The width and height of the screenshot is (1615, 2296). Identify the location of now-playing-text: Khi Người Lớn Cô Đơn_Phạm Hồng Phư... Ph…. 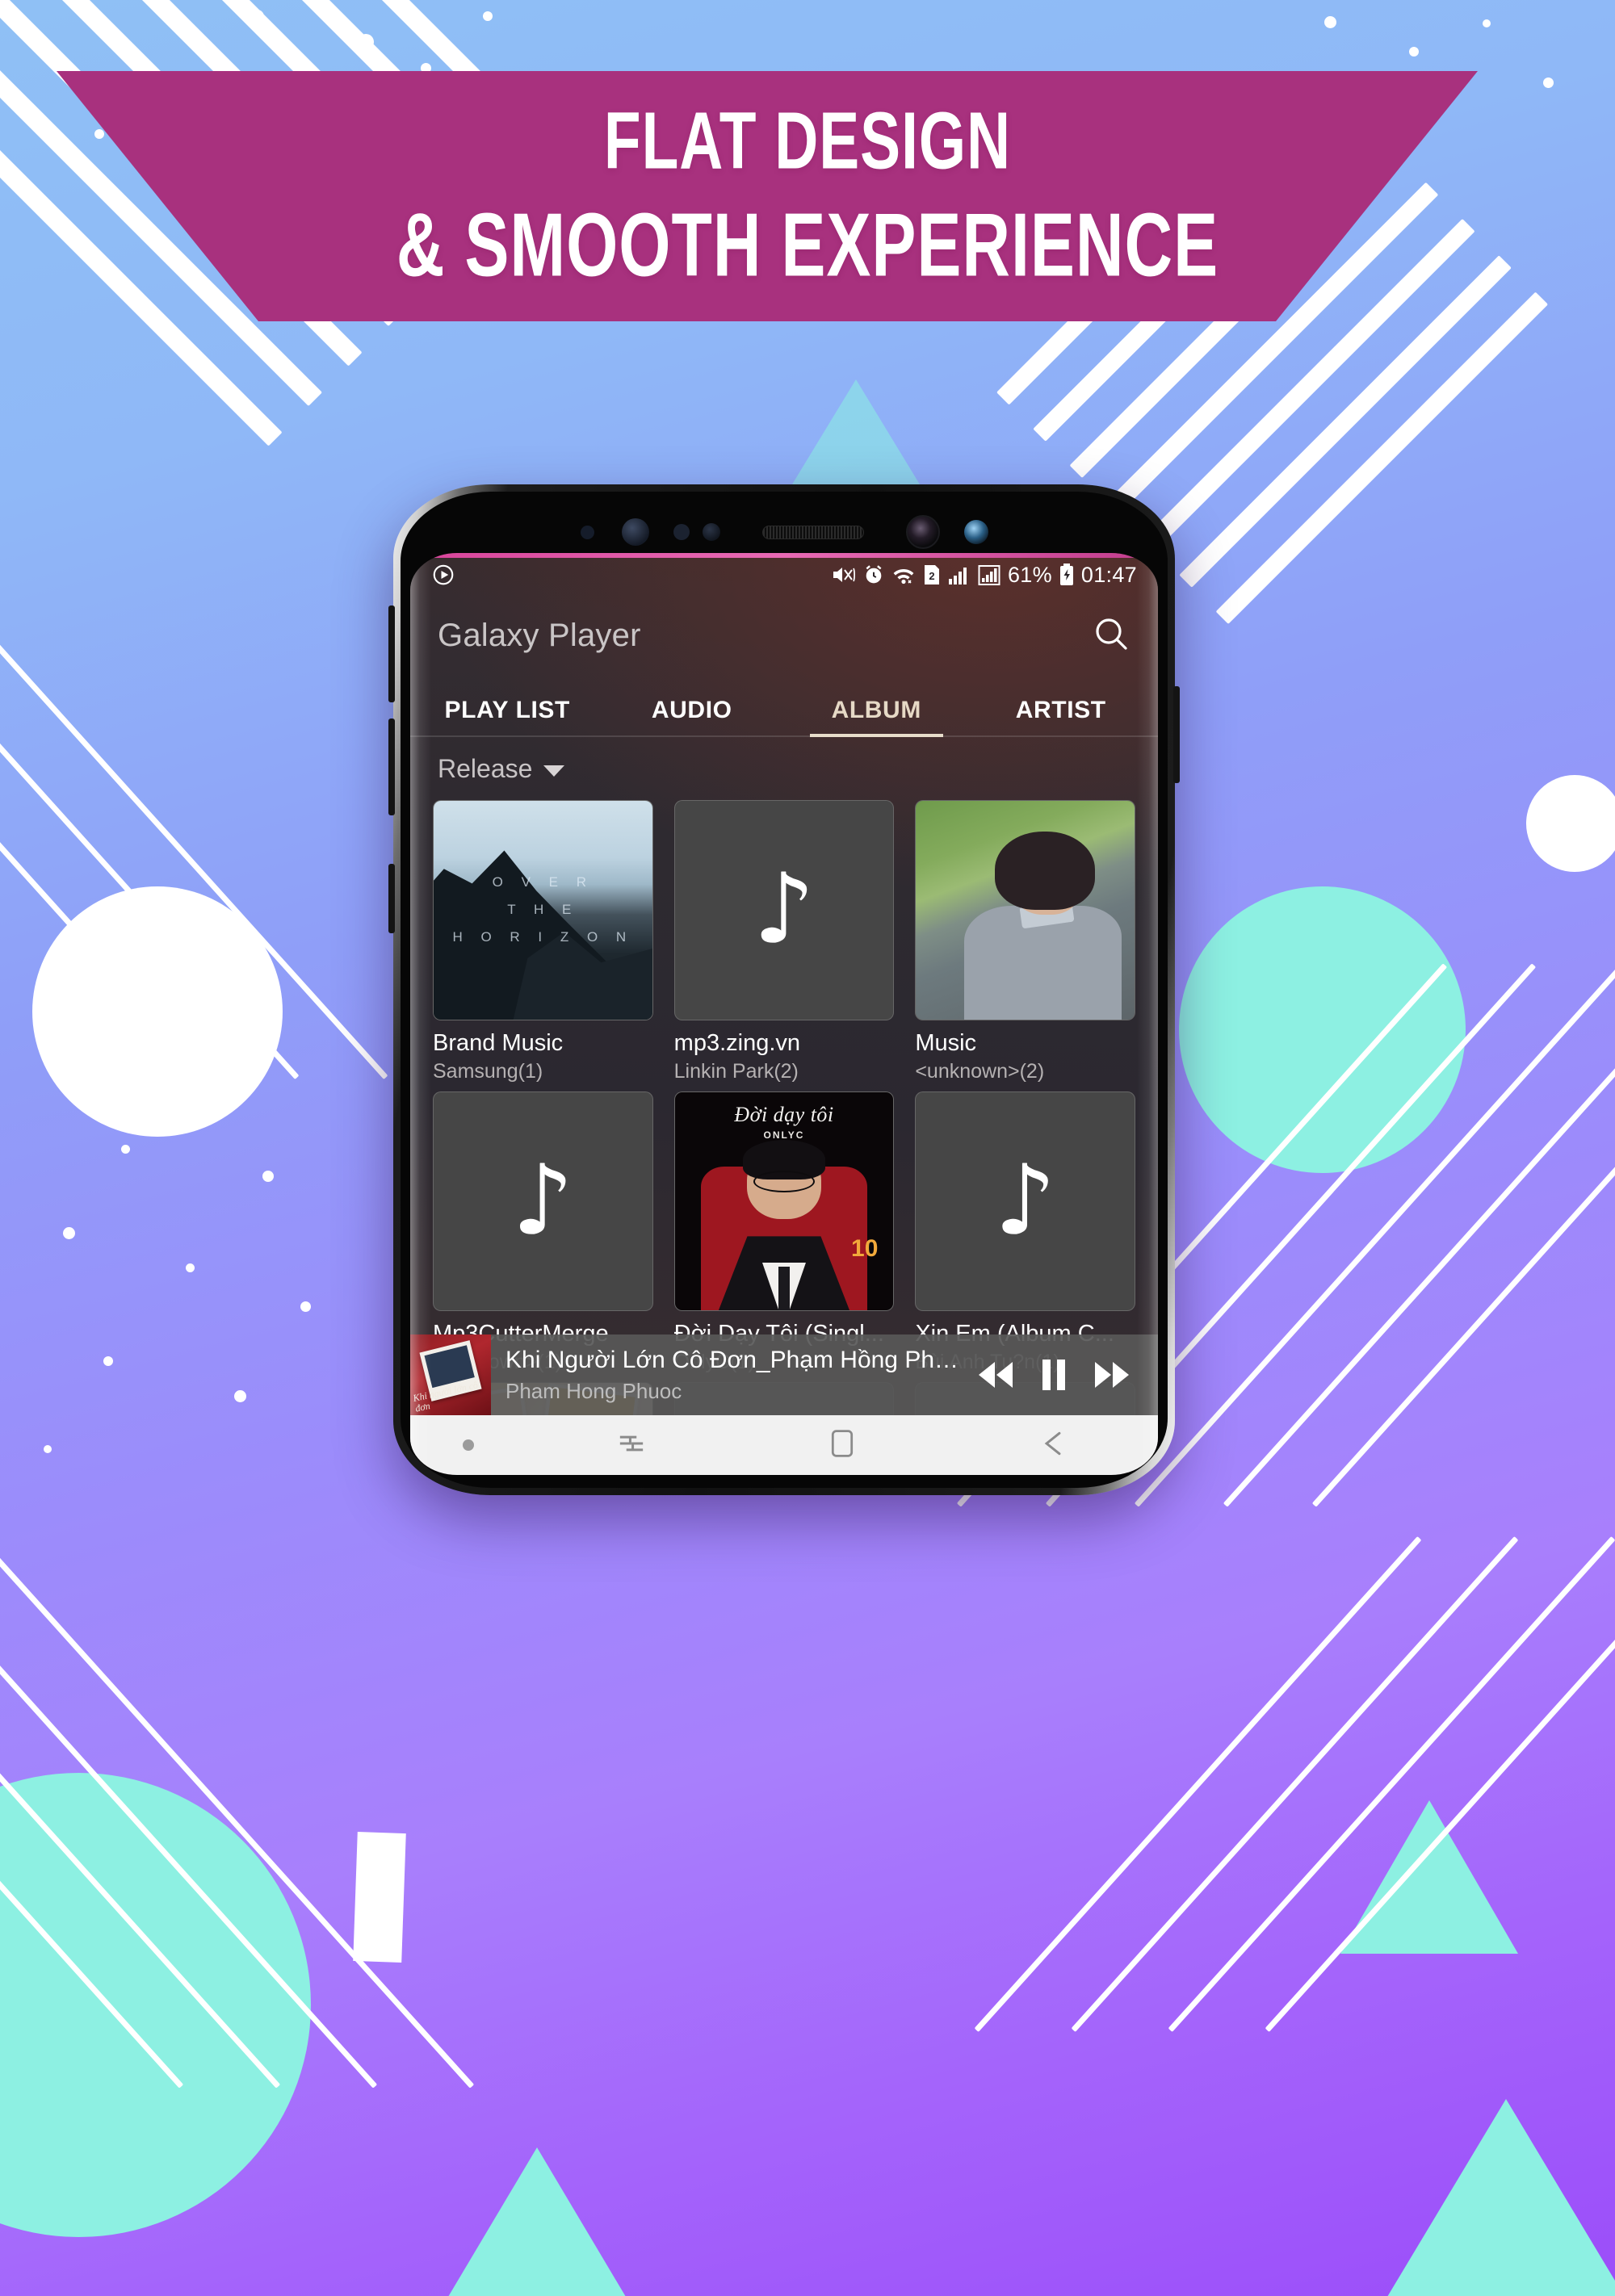
(734, 1375).